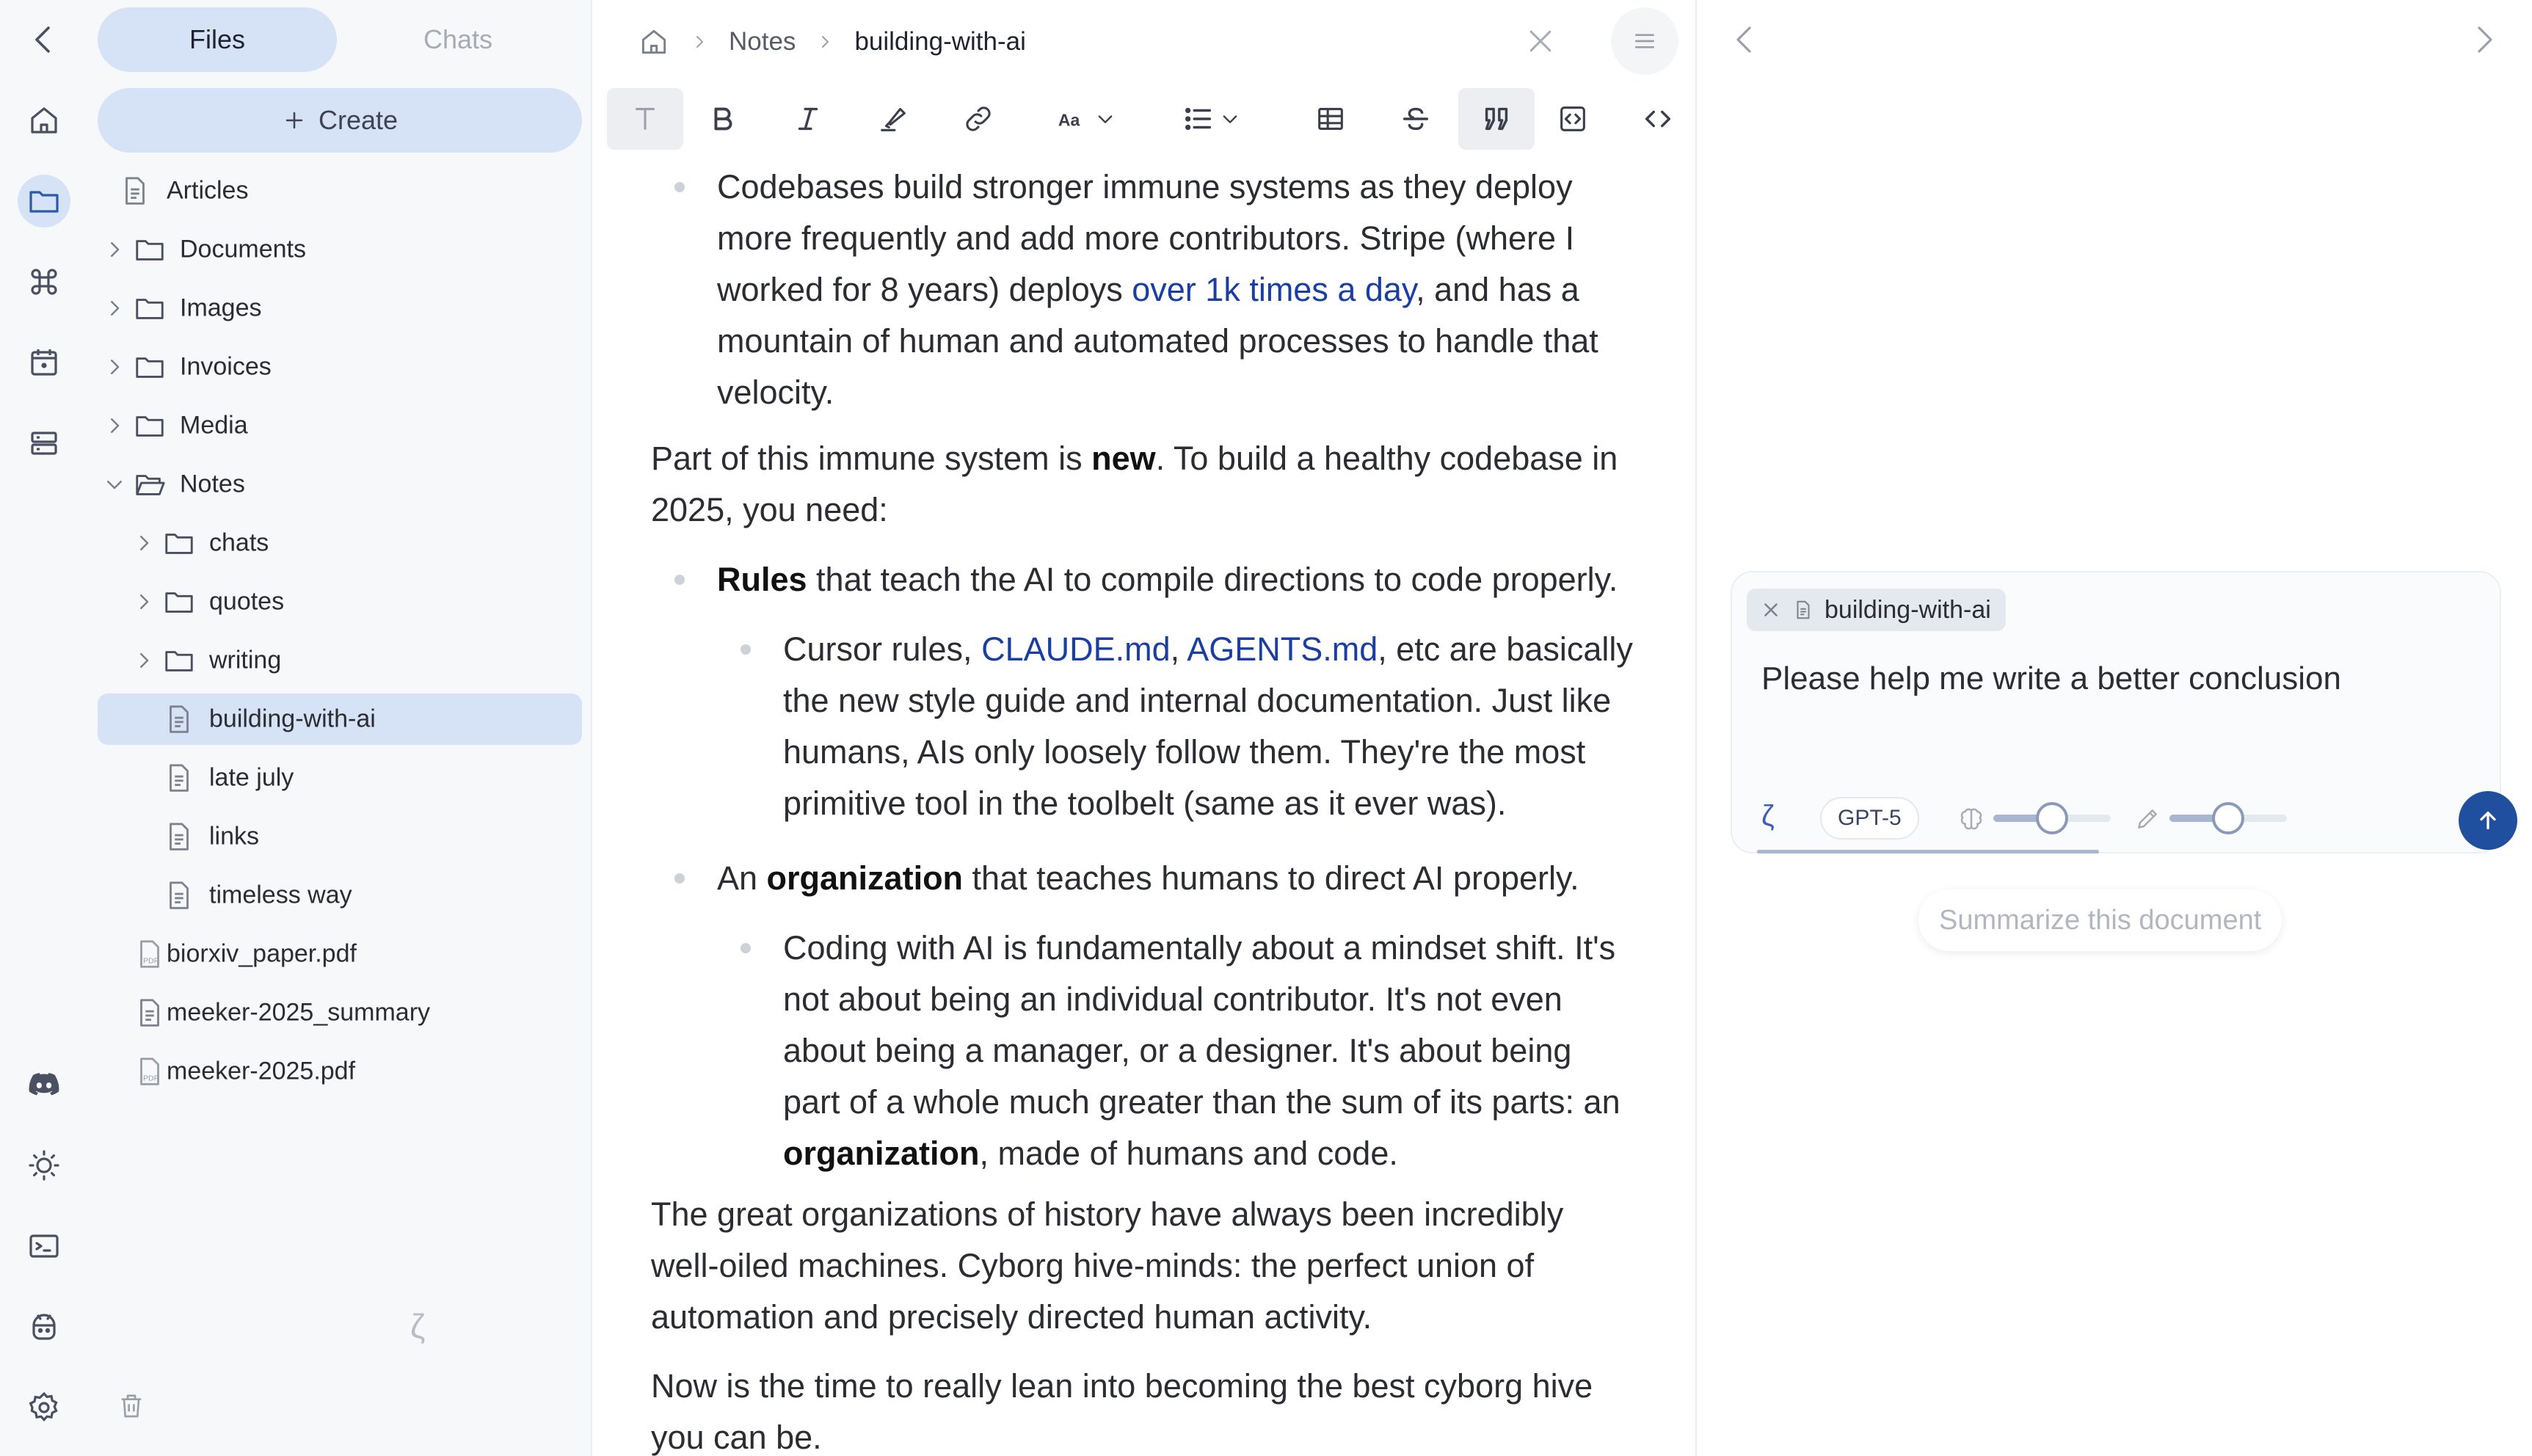  Describe the element at coordinates (299, 1012) in the screenshot. I see `tree-item-label: meeker-2025_summary` at that location.